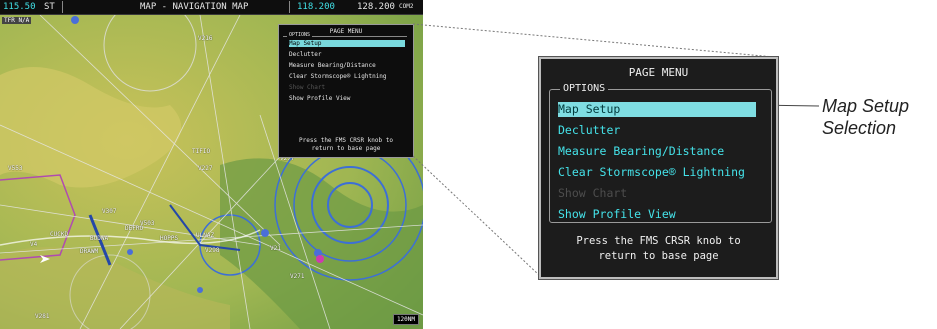  What do you see at coordinates (376, 7) in the screenshot?
I see `com-standby-frequency: 128.200` at bounding box center [376, 7].